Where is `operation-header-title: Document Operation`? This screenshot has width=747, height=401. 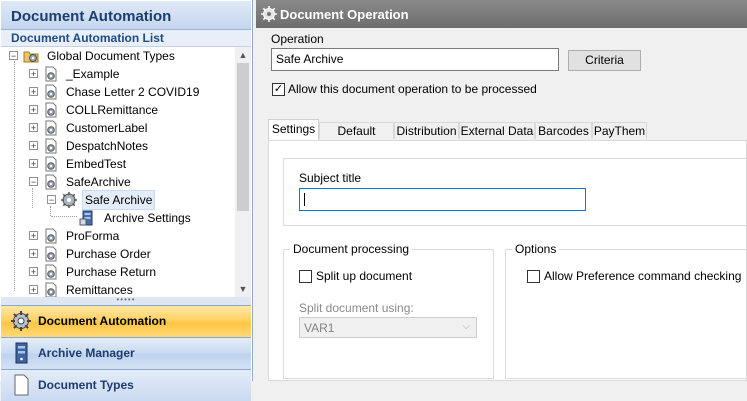 operation-header-title: Document Operation is located at coordinates (344, 14).